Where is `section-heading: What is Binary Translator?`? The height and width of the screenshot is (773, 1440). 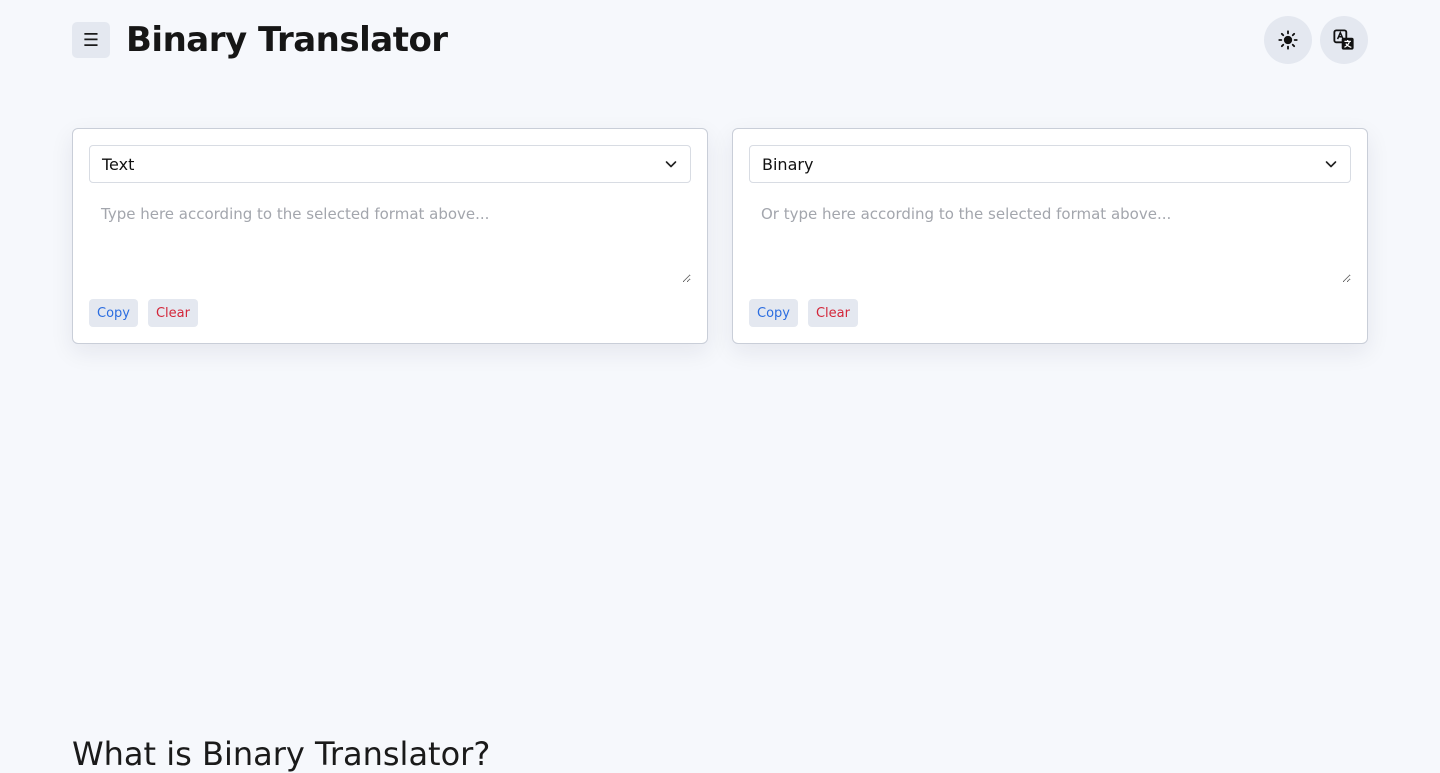
section-heading: What is Binary Translator? is located at coordinates (281, 754).